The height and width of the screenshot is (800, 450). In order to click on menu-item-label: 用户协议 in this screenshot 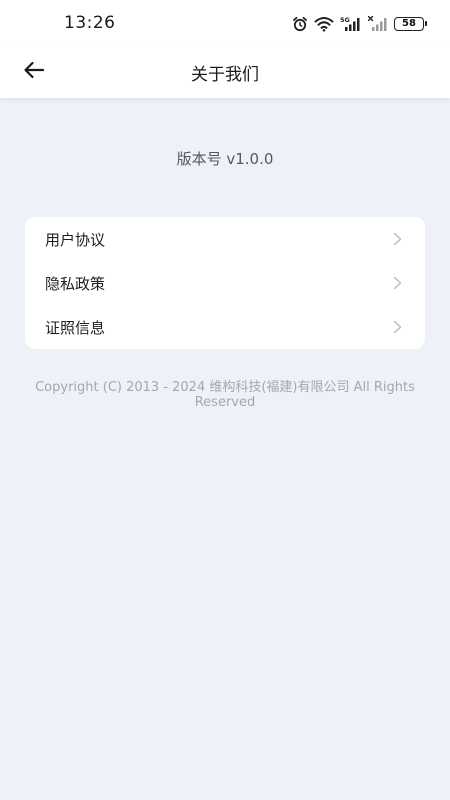, I will do `click(75, 239)`.